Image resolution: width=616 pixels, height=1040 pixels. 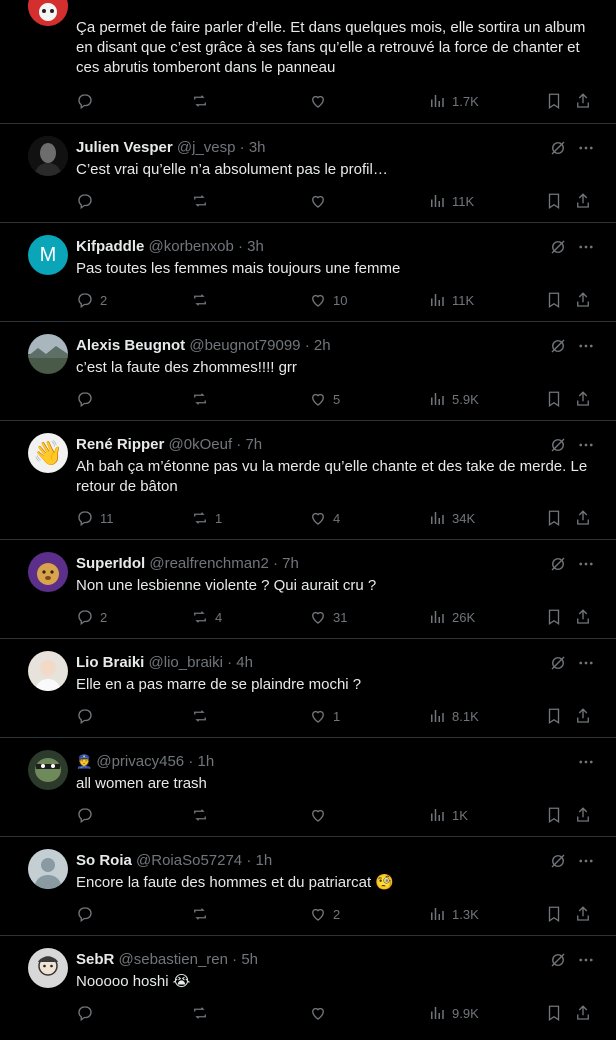 I want to click on like-button: 2, so click(x=324, y=914).